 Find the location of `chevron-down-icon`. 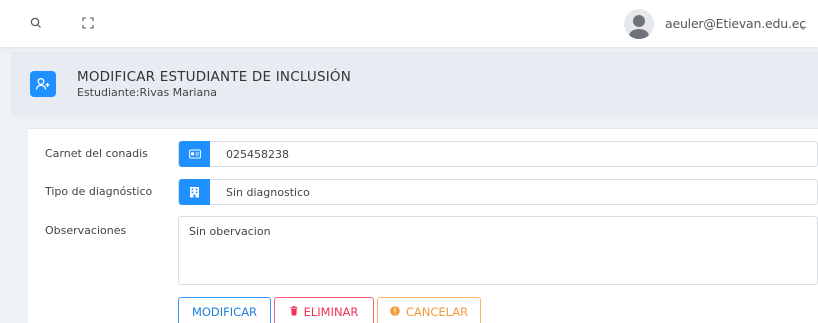

chevron-down-icon is located at coordinates (803, 27).